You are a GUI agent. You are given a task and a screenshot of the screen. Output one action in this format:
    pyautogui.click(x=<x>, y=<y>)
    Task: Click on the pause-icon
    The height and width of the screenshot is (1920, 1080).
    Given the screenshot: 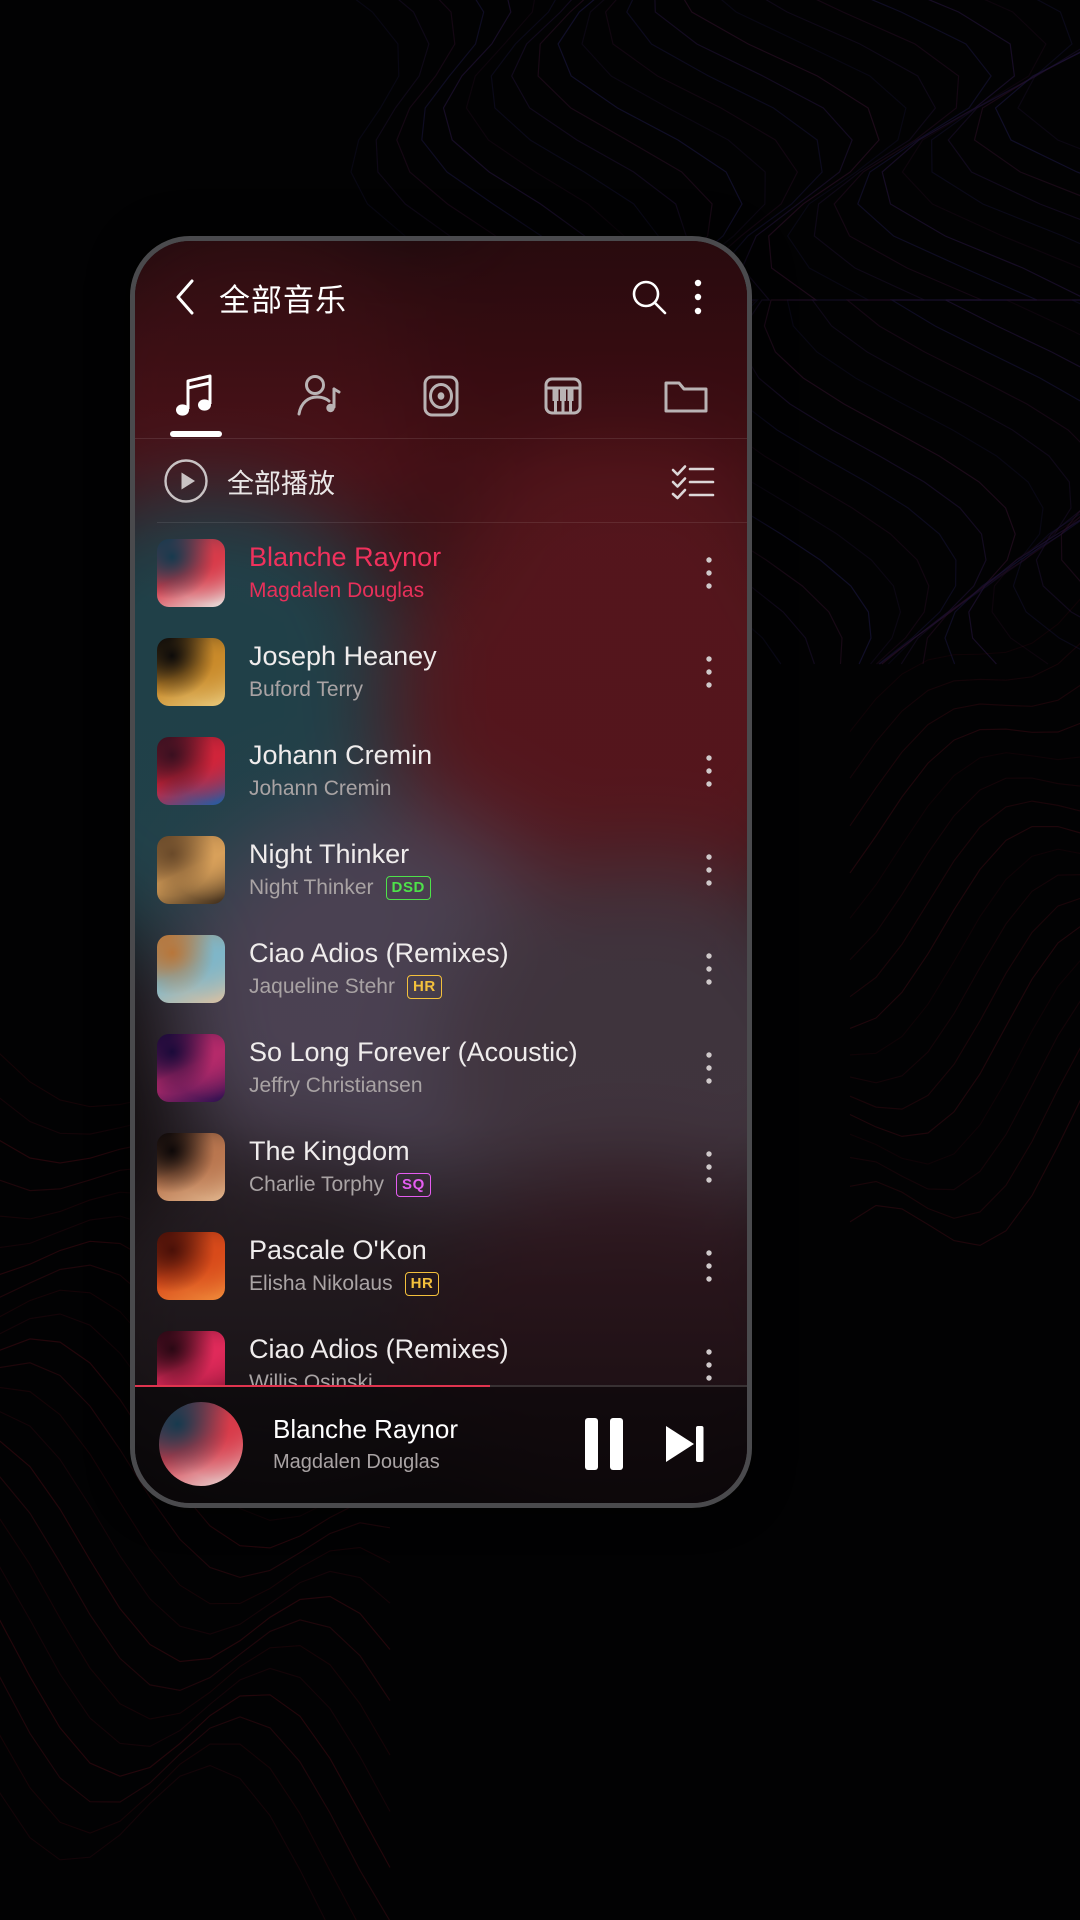 What is the action you would take?
    pyautogui.click(x=604, y=1444)
    